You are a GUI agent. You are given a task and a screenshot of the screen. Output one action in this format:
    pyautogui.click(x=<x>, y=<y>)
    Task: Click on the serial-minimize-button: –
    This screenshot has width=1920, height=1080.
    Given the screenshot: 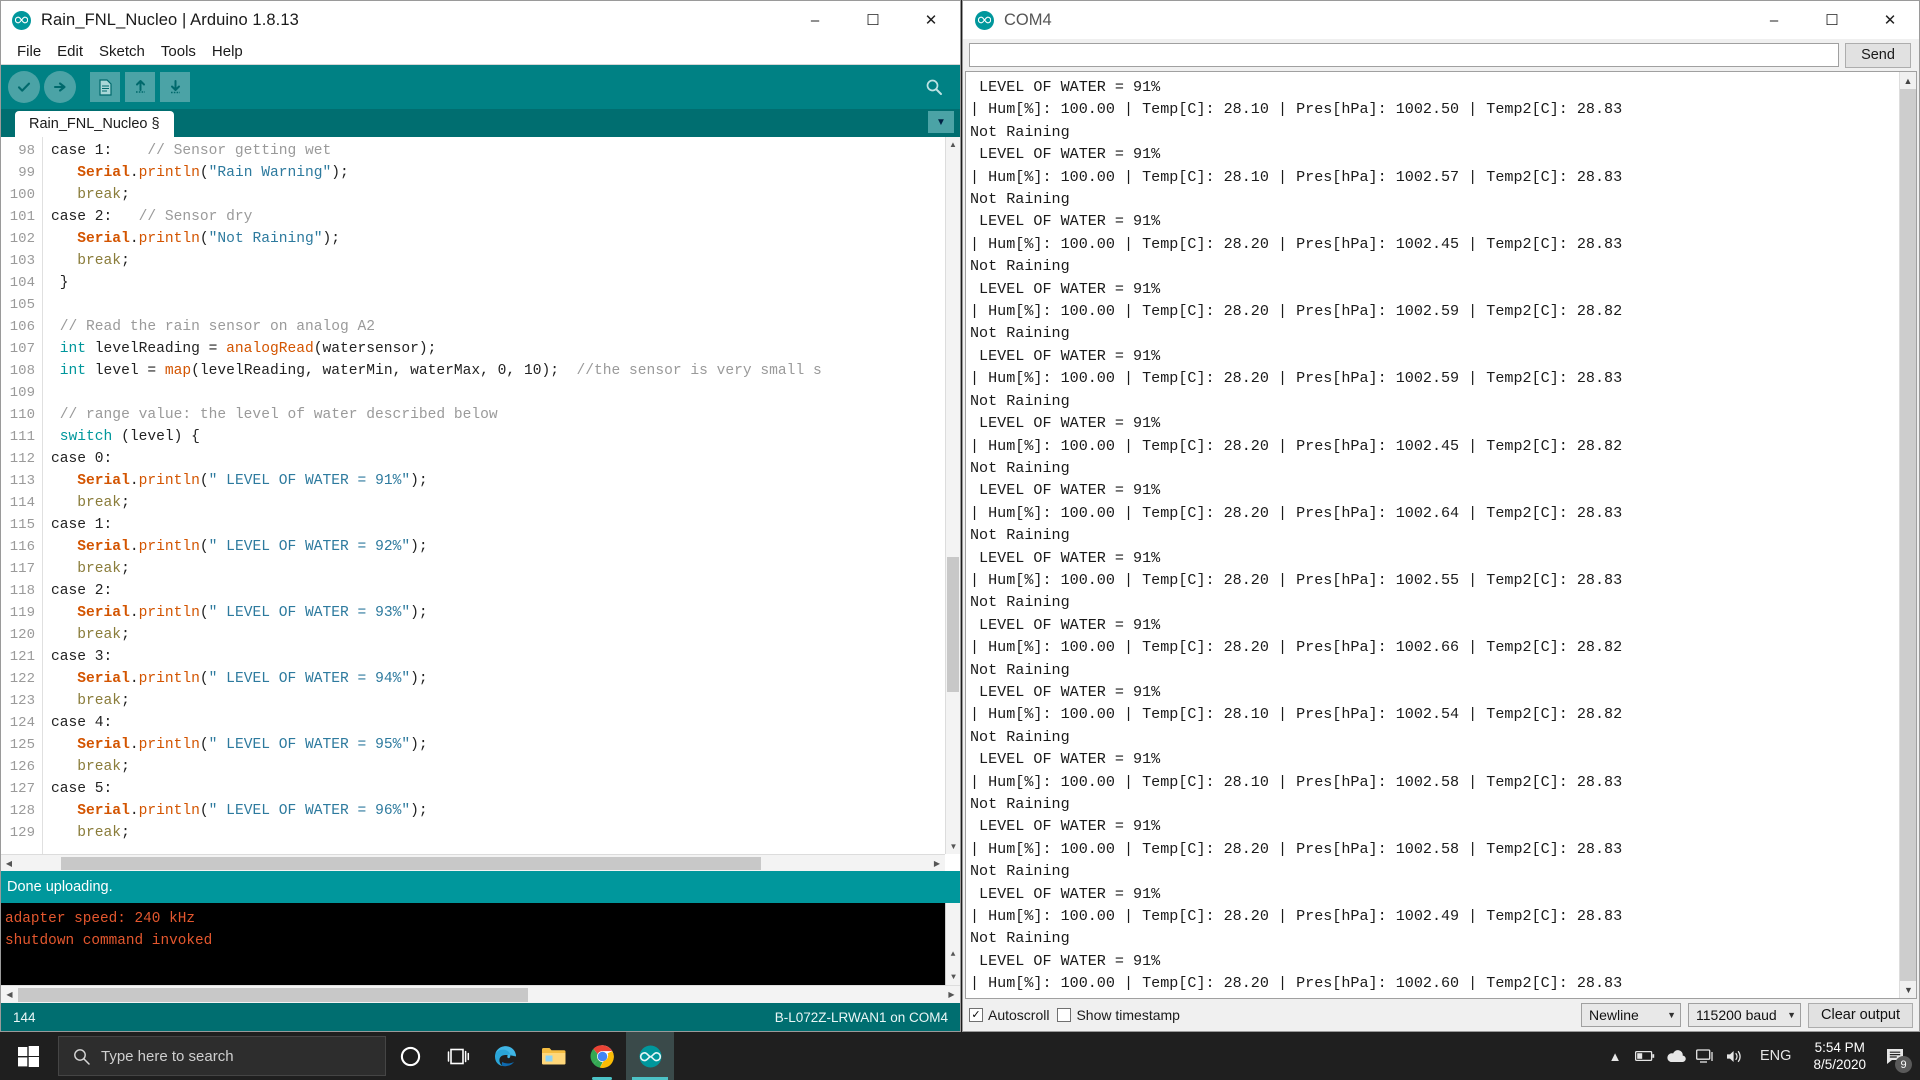 What is the action you would take?
    pyautogui.click(x=1774, y=20)
    